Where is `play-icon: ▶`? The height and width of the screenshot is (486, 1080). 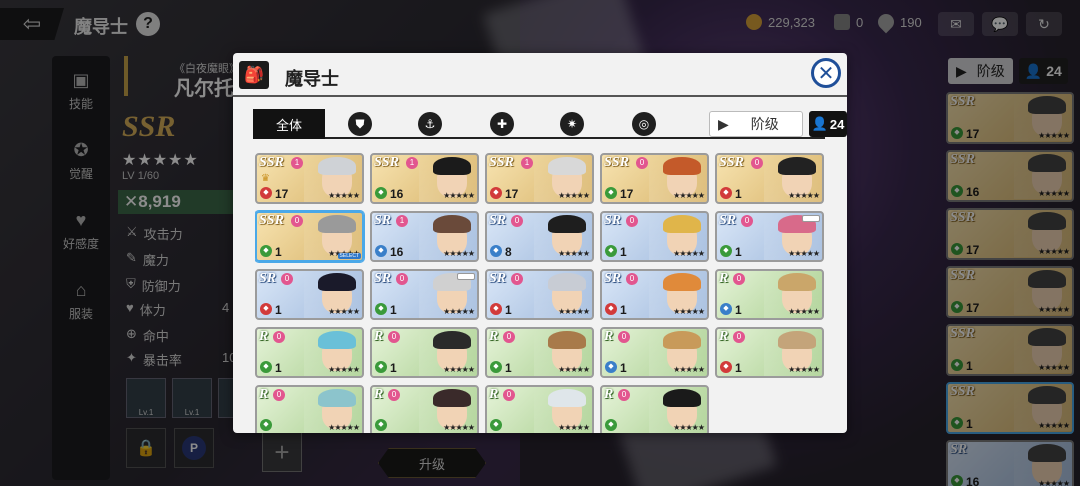
play-icon: ▶ is located at coordinates (723, 123).